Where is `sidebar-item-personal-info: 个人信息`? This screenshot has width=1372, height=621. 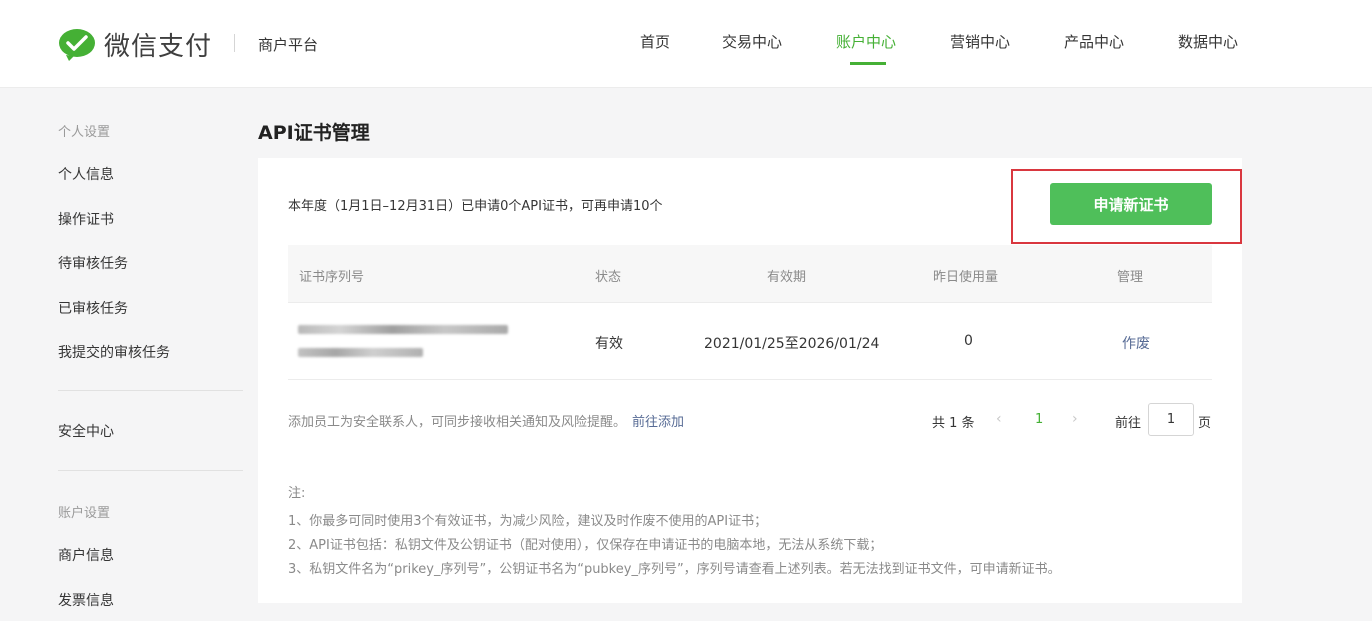 sidebar-item-personal-info: 个人信息 is located at coordinates (86, 174).